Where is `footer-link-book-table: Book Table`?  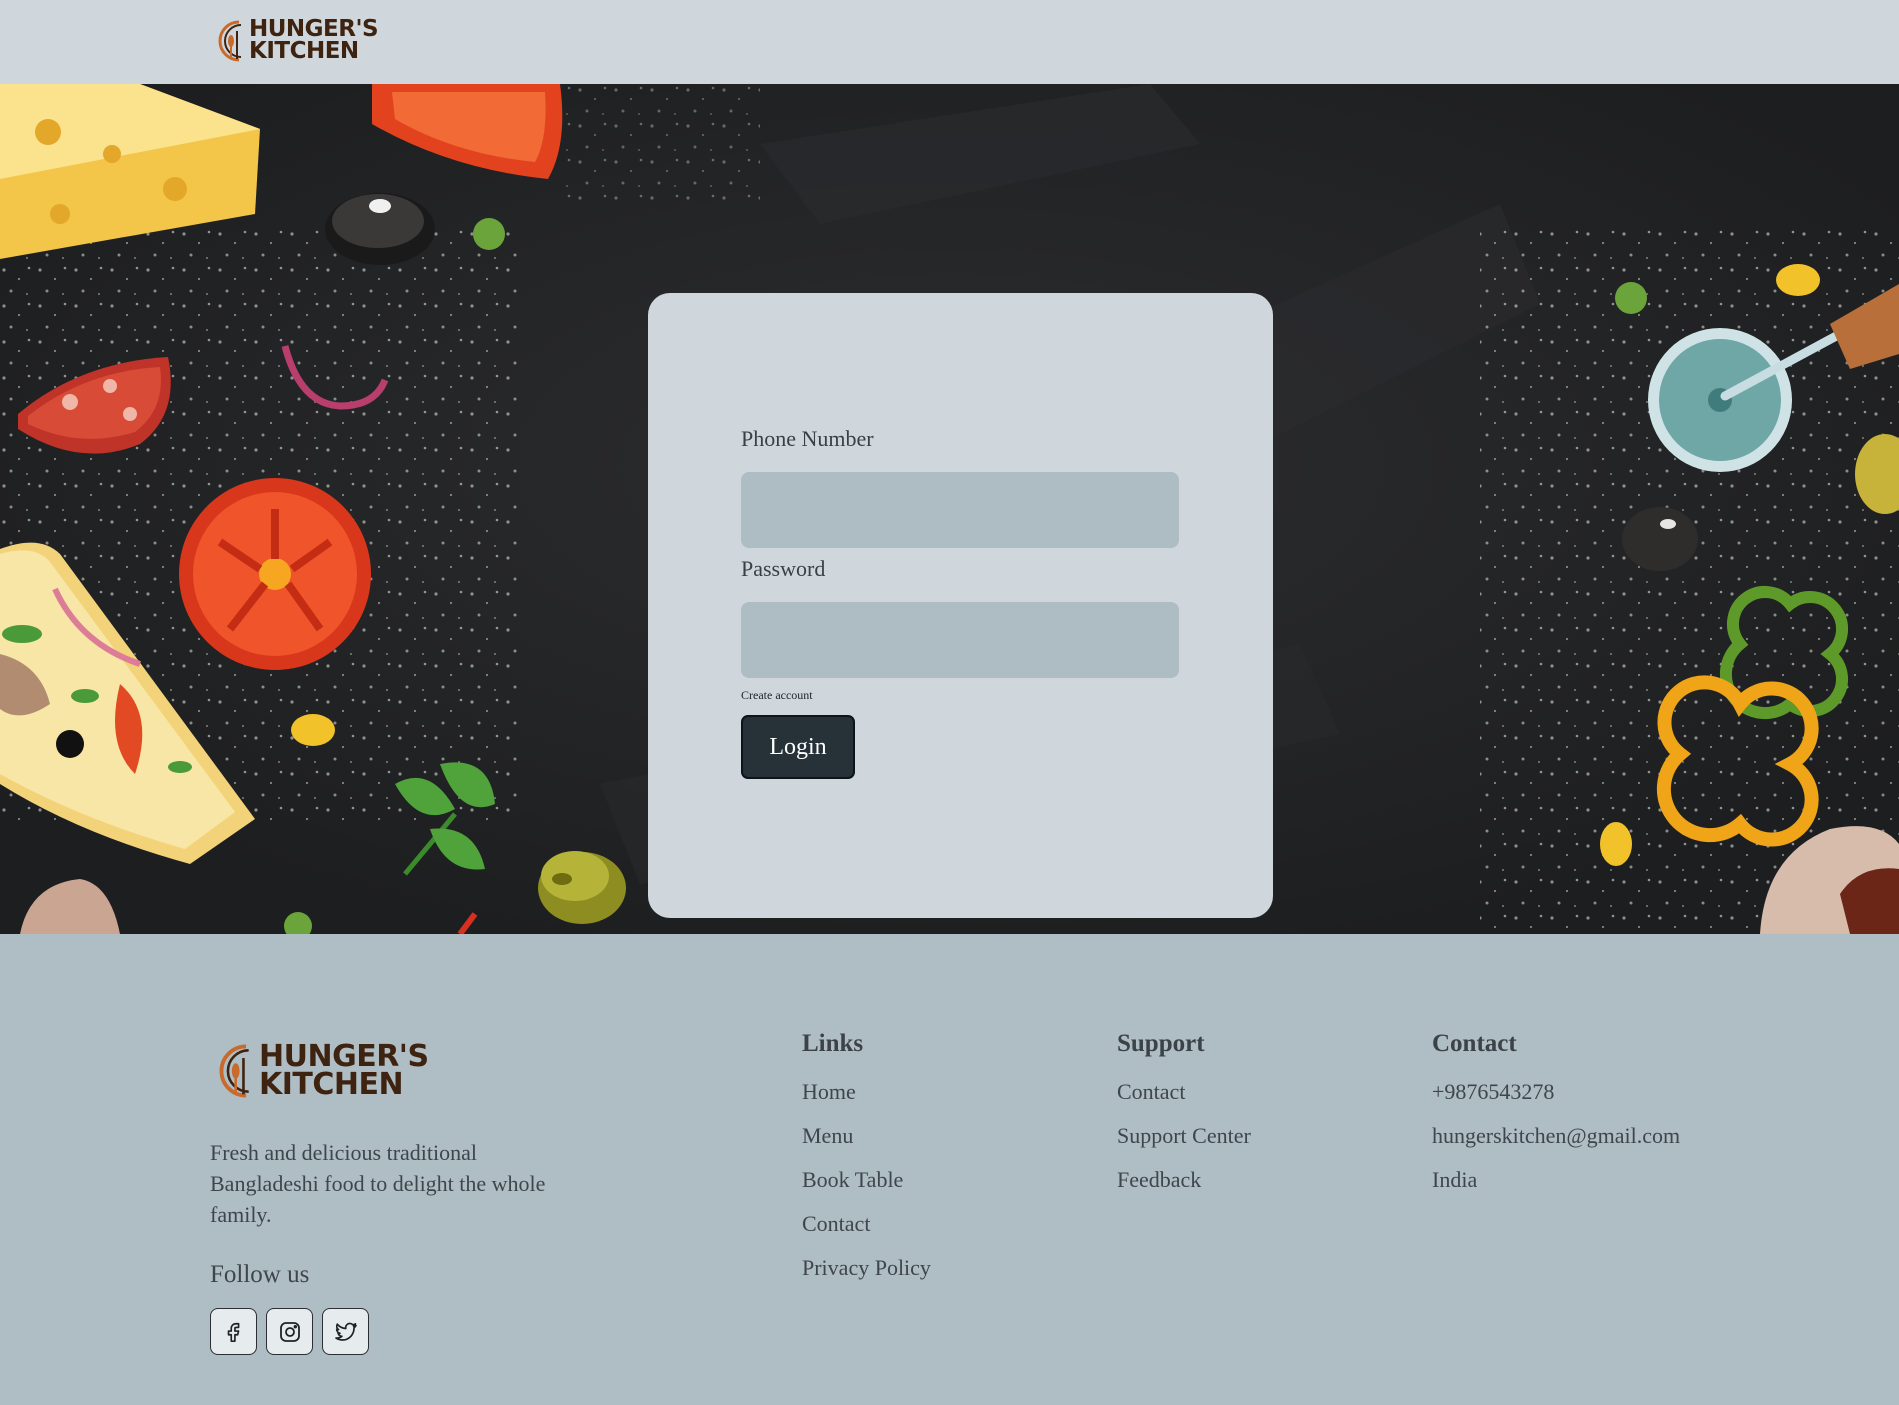 footer-link-book-table: Book Table is located at coordinates (852, 1179).